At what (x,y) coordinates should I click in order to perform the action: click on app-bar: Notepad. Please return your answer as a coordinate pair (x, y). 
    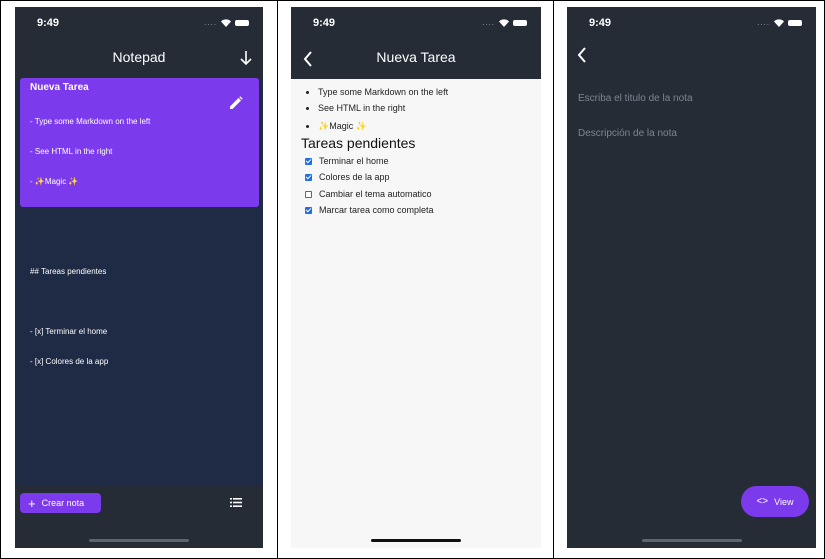
    Looking at the image, I should click on (139, 59).